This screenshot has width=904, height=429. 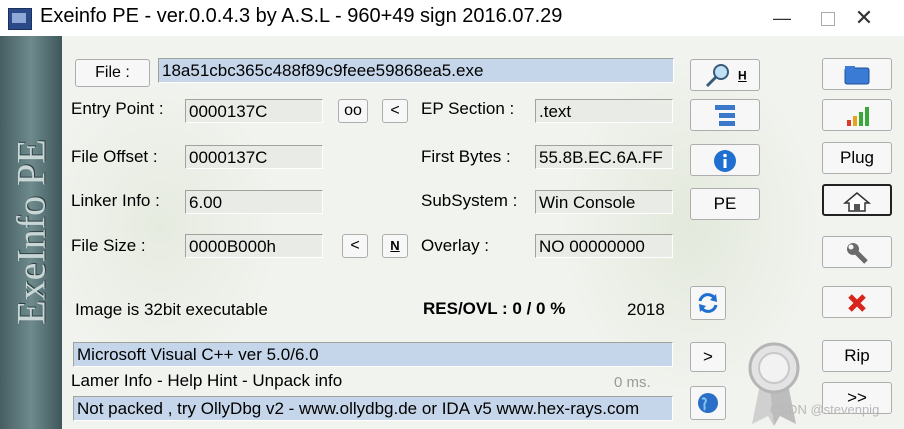 I want to click on file-button-label: File :, so click(x=112, y=72).